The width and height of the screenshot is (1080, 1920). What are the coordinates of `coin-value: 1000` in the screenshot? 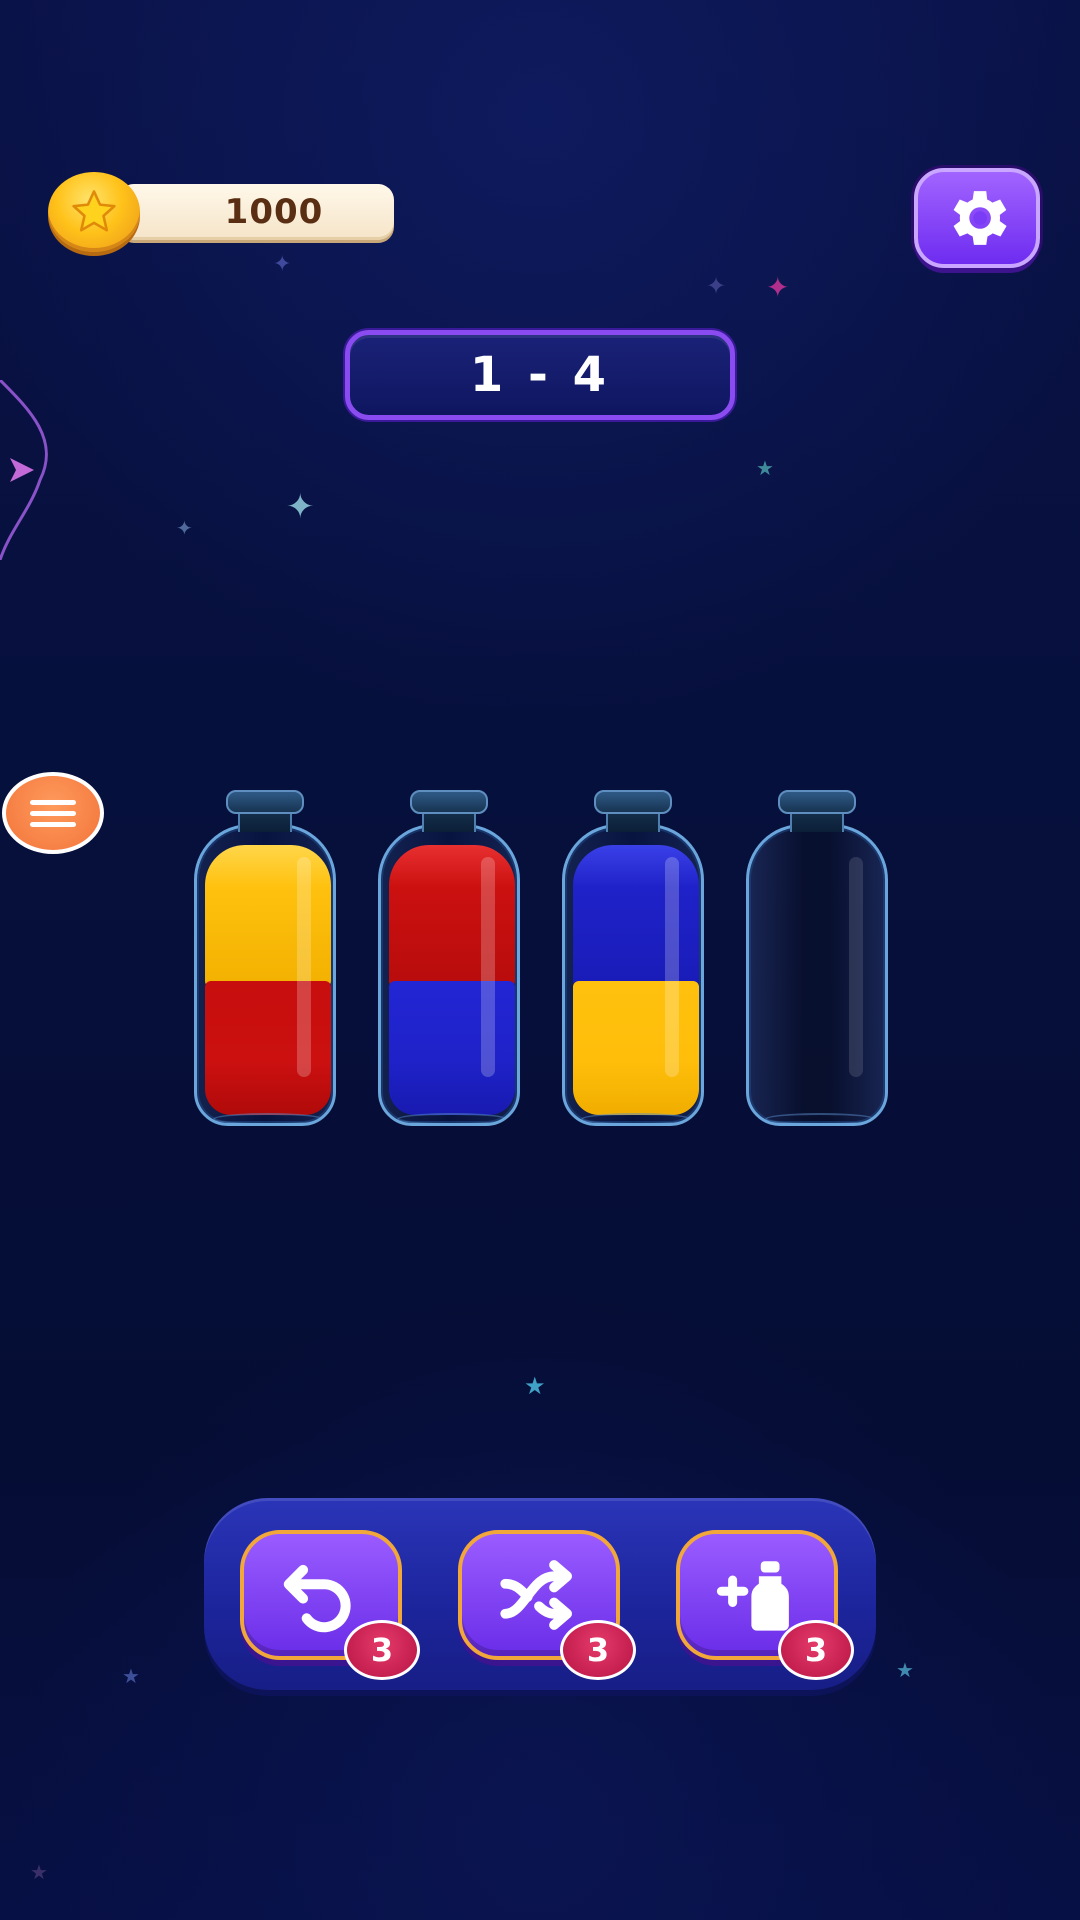 It's located at (274, 212).